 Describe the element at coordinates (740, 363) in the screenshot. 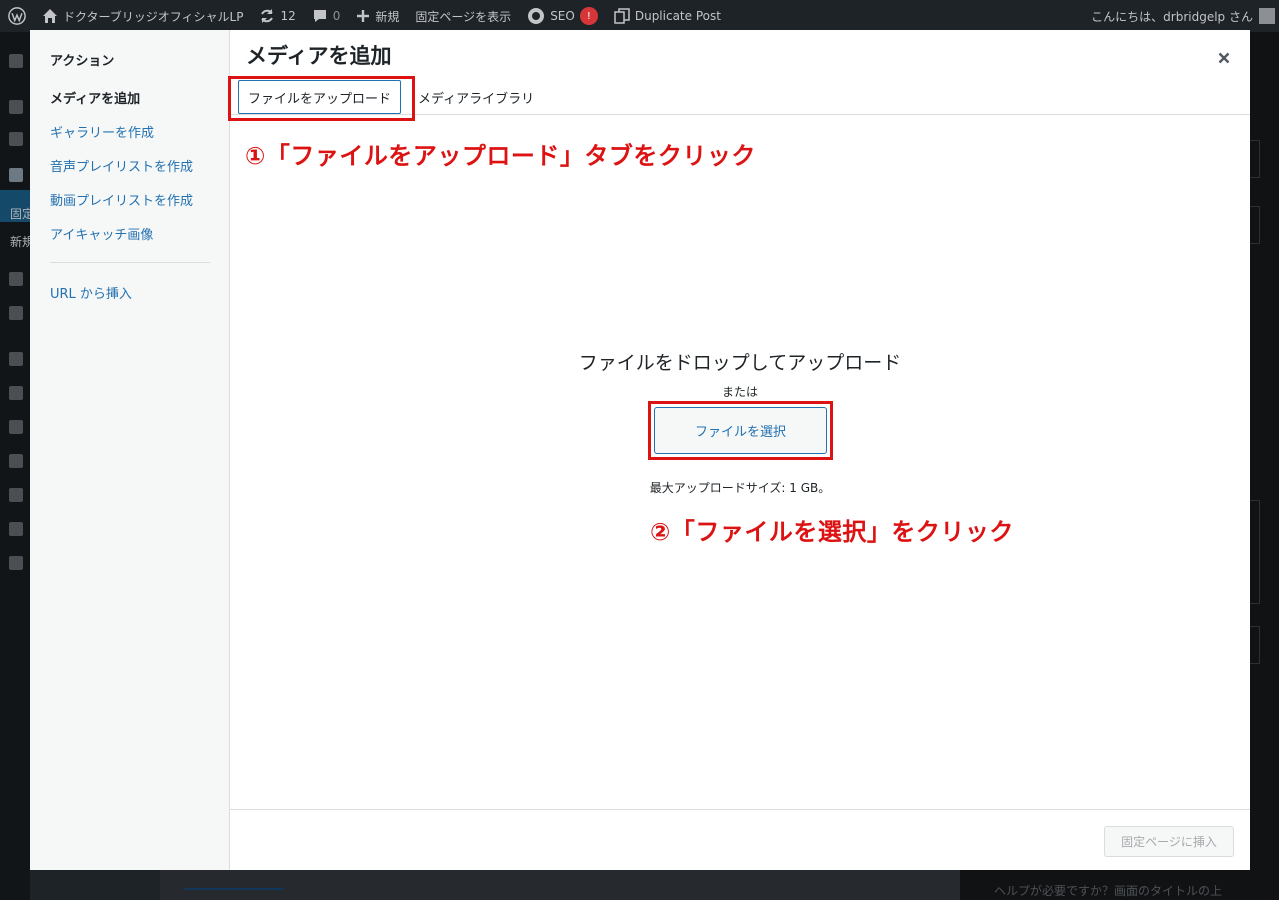

I see `drop-instructions: ファイルをドロップしてアップロード` at that location.